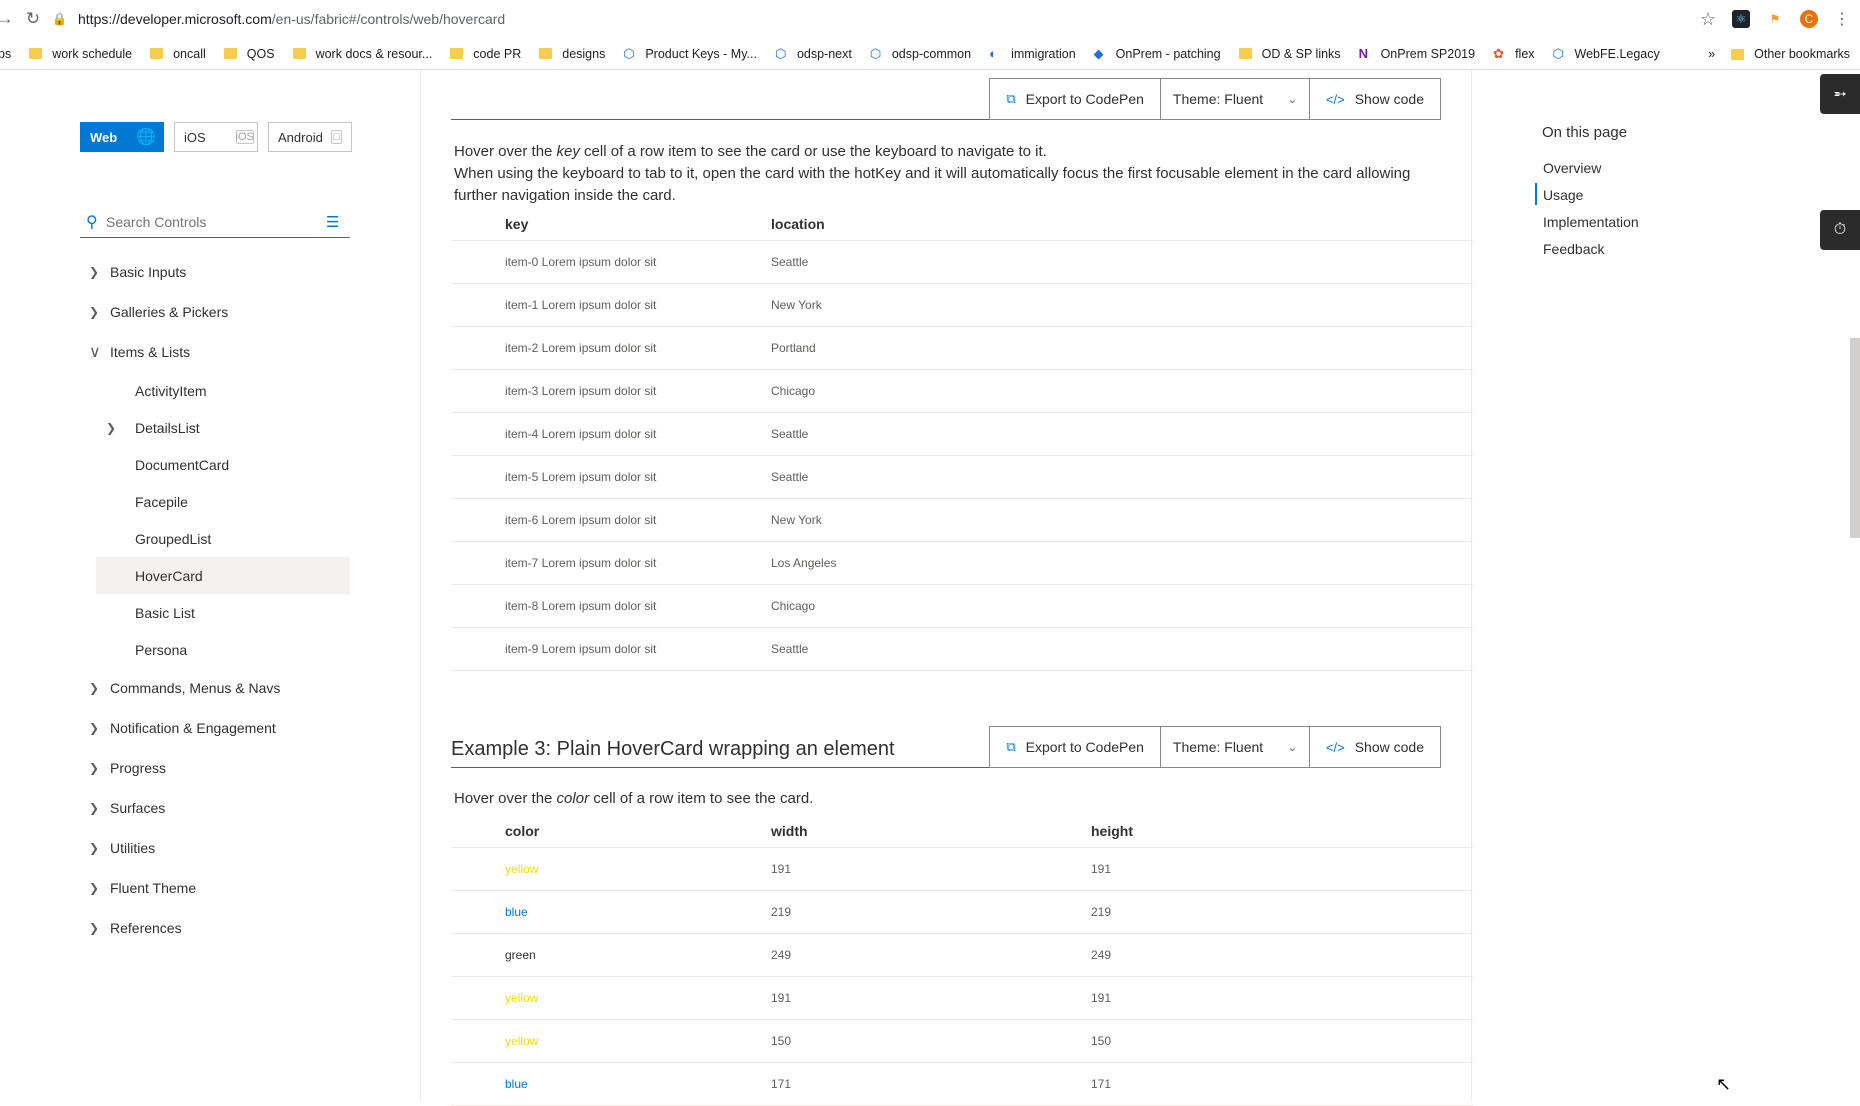  I want to click on bookmark-item: ⬡ odsp-next, so click(813, 53).